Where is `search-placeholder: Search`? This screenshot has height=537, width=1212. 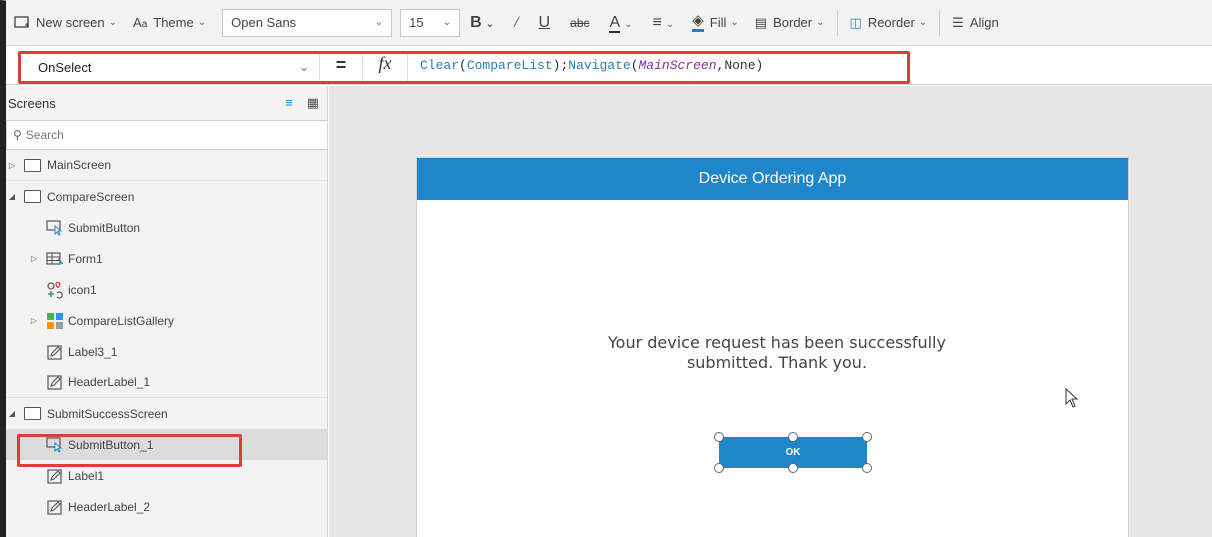
search-placeholder: Search is located at coordinates (44, 135).